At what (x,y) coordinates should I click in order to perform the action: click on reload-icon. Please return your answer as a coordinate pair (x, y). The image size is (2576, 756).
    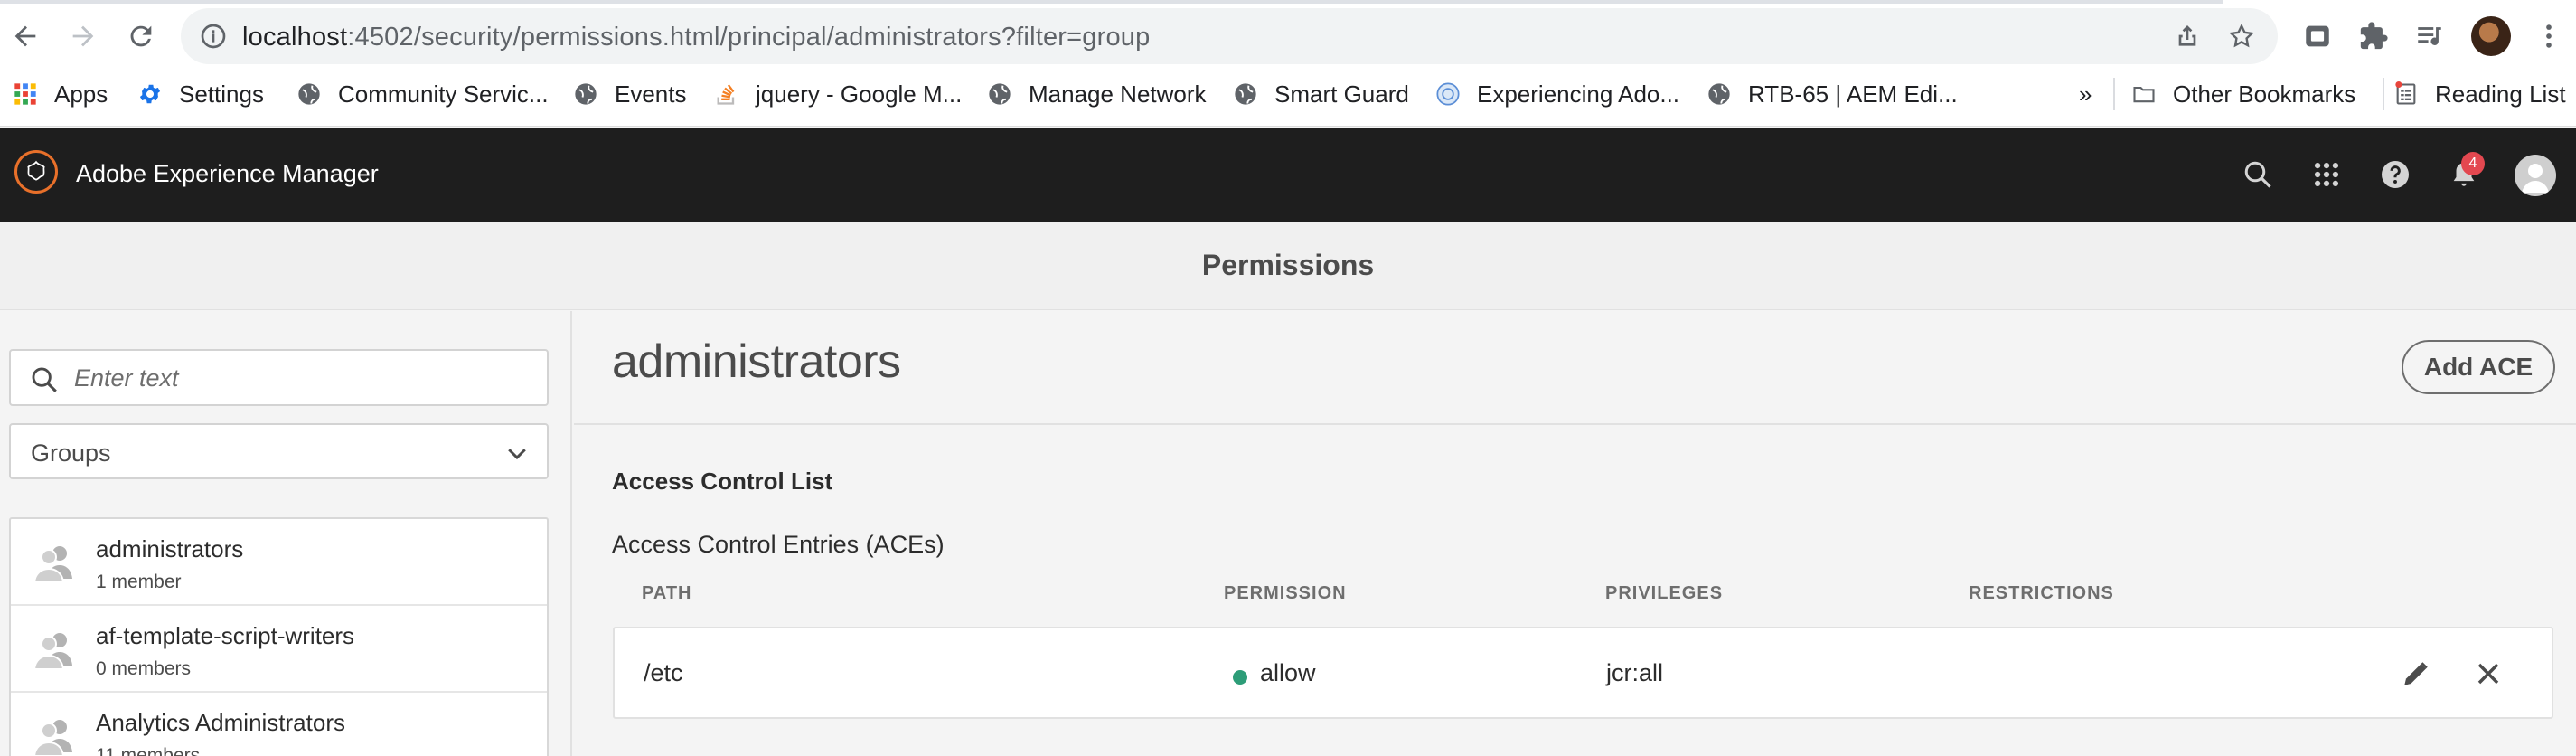
    Looking at the image, I should click on (141, 36).